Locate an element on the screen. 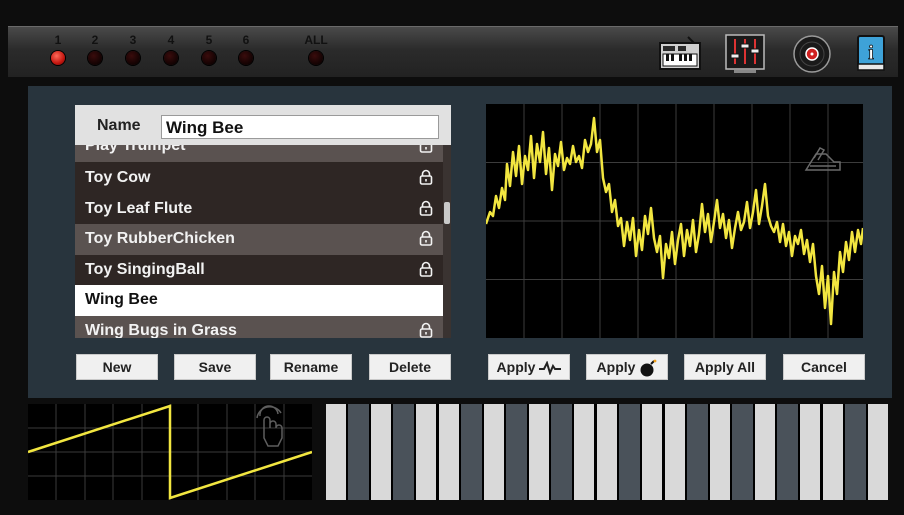  lfo-display is located at coordinates (170, 452).